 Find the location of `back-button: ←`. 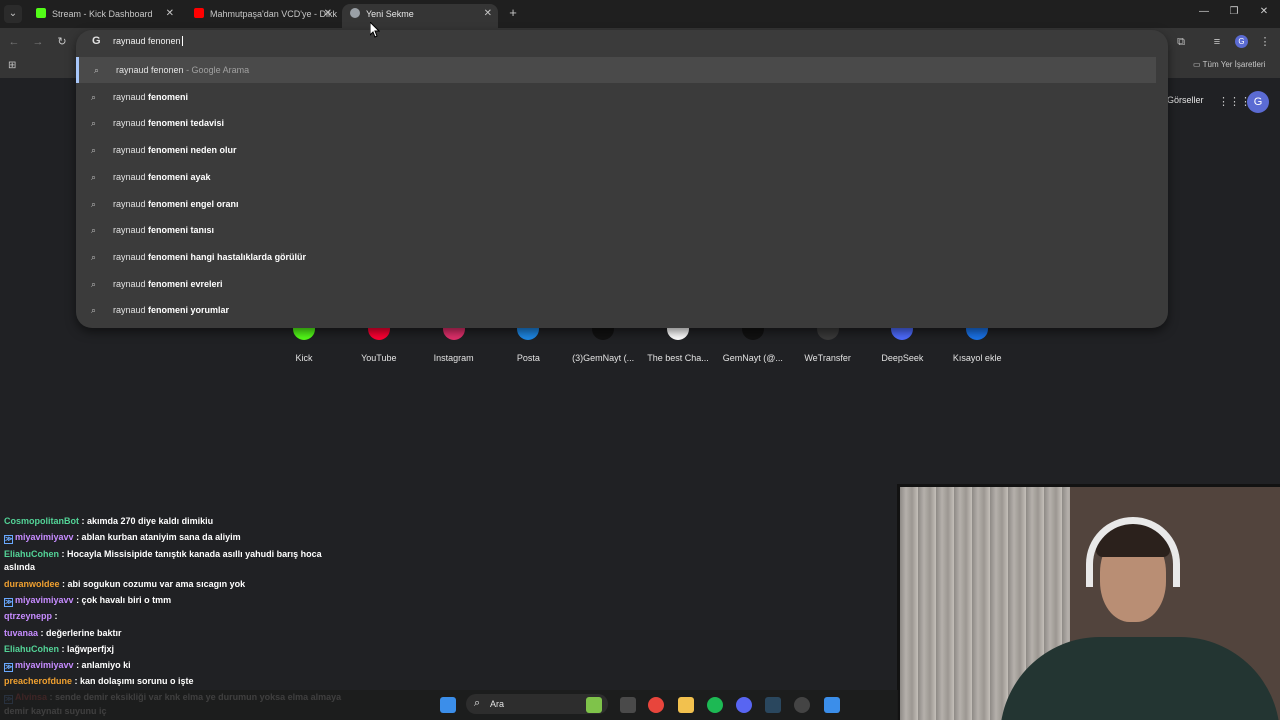

back-button: ← is located at coordinates (14, 42).